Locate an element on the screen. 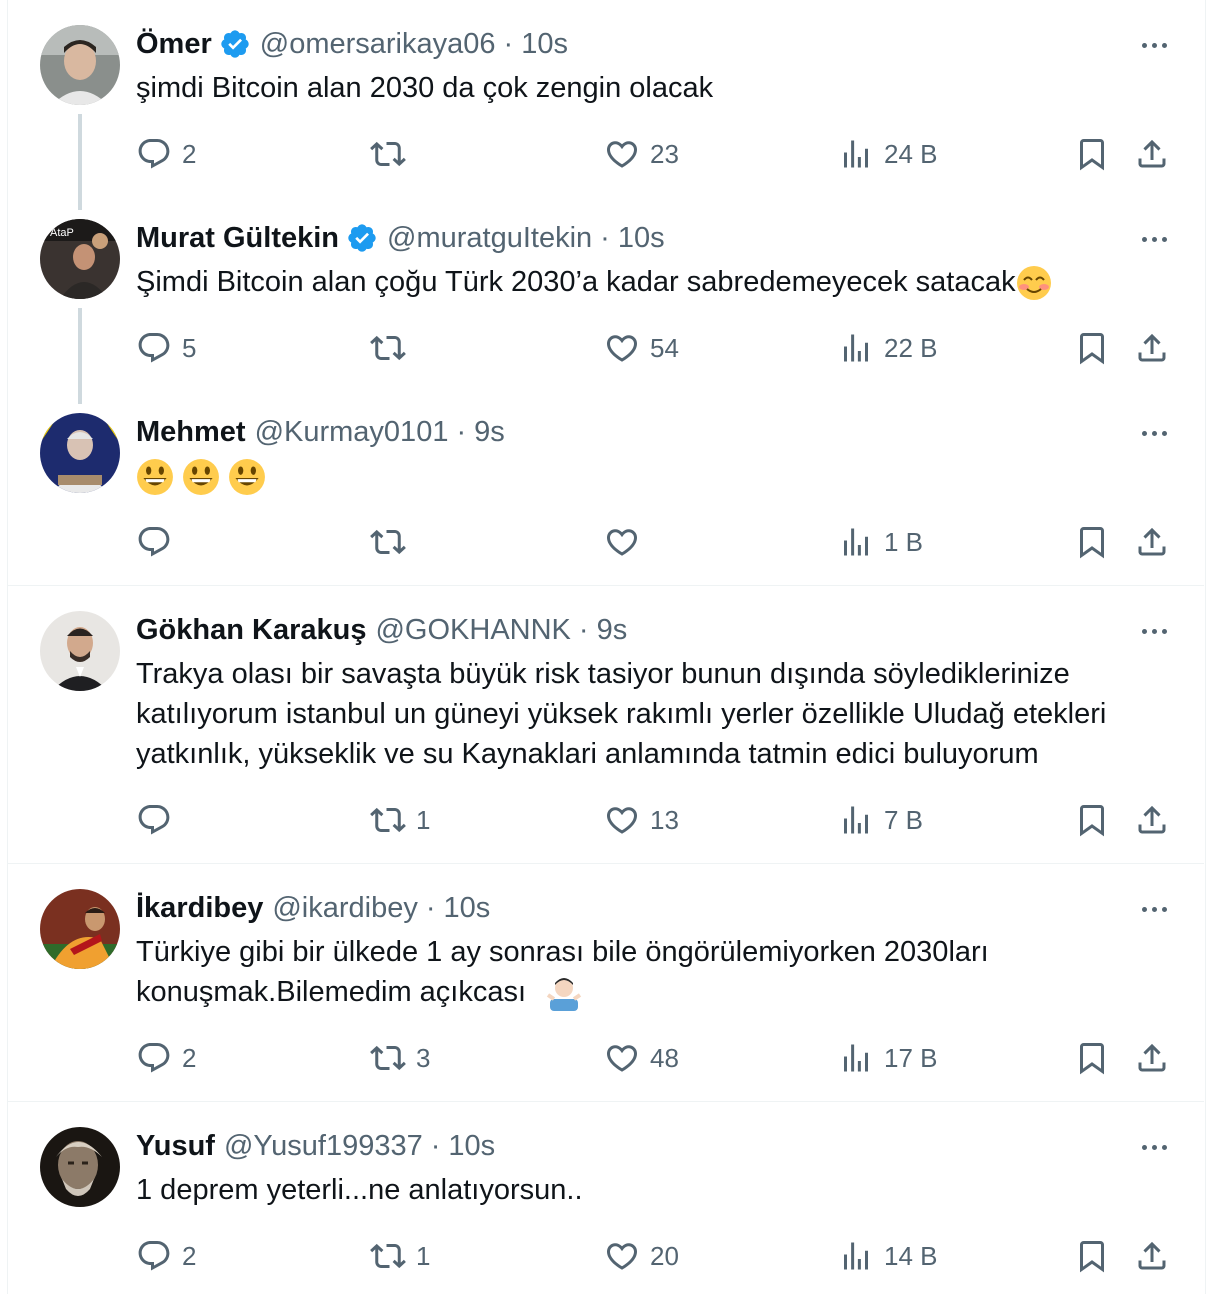  tweet-header: Gökhan Karakuş @GOKHANNK · 9s is located at coordinates (381, 630).